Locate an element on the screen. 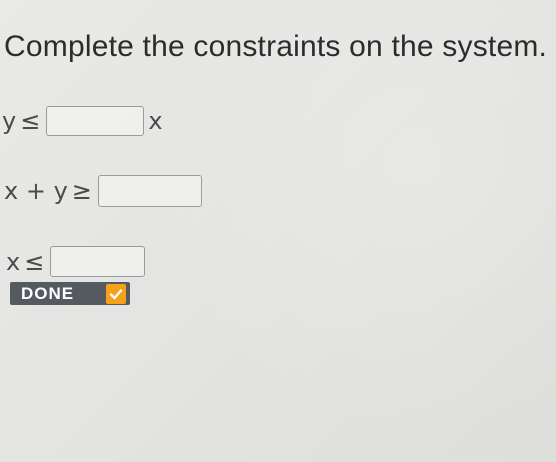 Image resolution: width=556 pixels, height=462 pixels. constraint-3-left-term: x is located at coordinates (13, 261).